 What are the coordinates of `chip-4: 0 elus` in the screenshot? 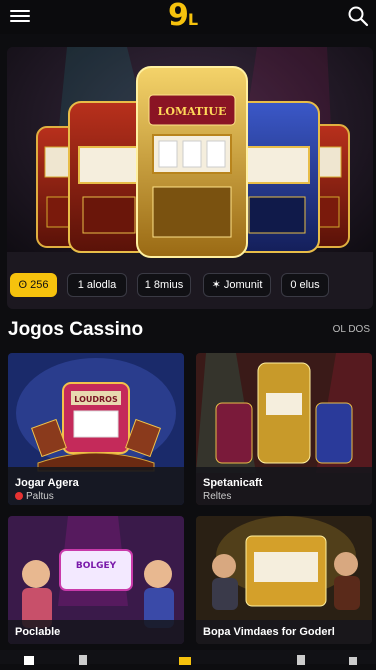 It's located at (305, 285).